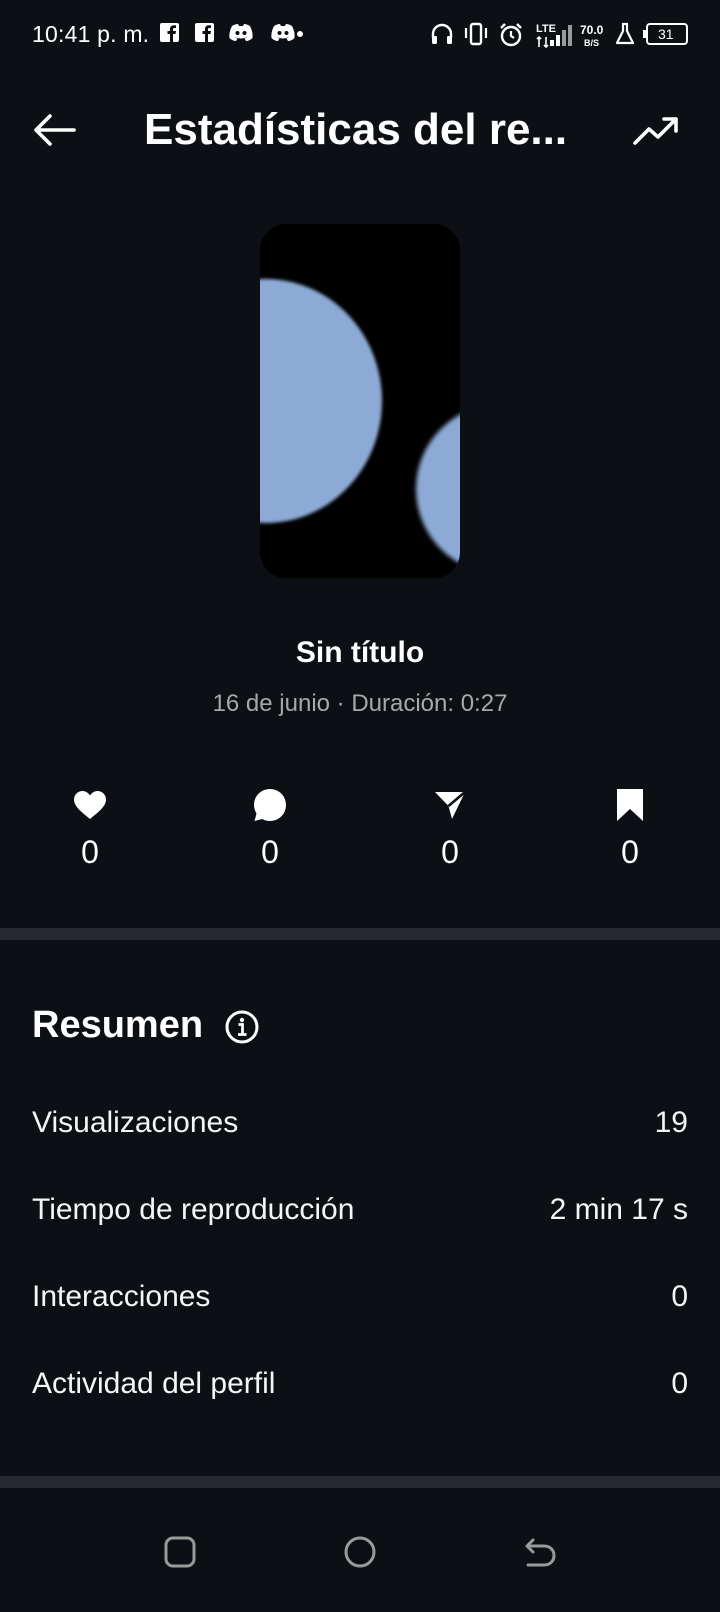 The image size is (720, 1612). Describe the element at coordinates (360, 36) in the screenshot. I see `status-bar: 10:41 p. m. LTE 70.0 B/S 31` at that location.